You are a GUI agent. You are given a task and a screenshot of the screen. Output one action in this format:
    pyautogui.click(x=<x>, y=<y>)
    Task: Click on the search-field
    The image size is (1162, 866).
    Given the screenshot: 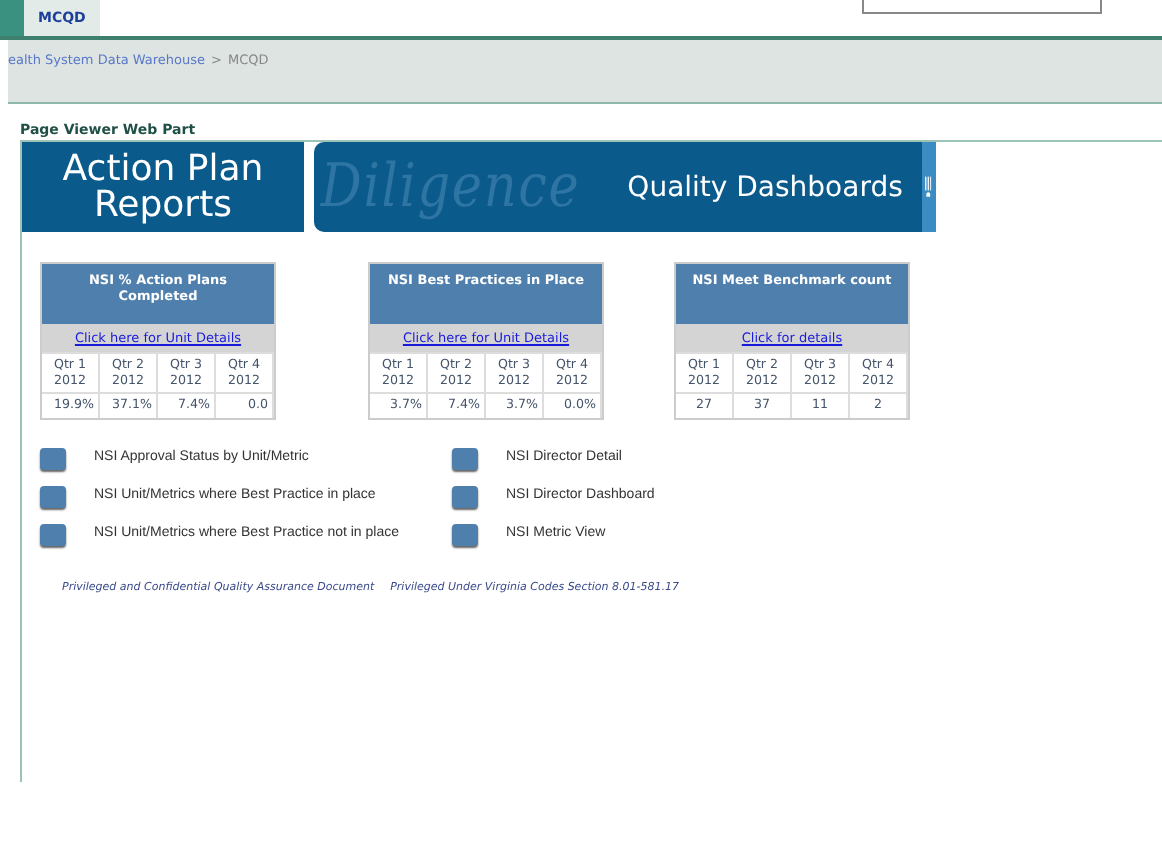 What is the action you would take?
    pyautogui.click(x=982, y=7)
    